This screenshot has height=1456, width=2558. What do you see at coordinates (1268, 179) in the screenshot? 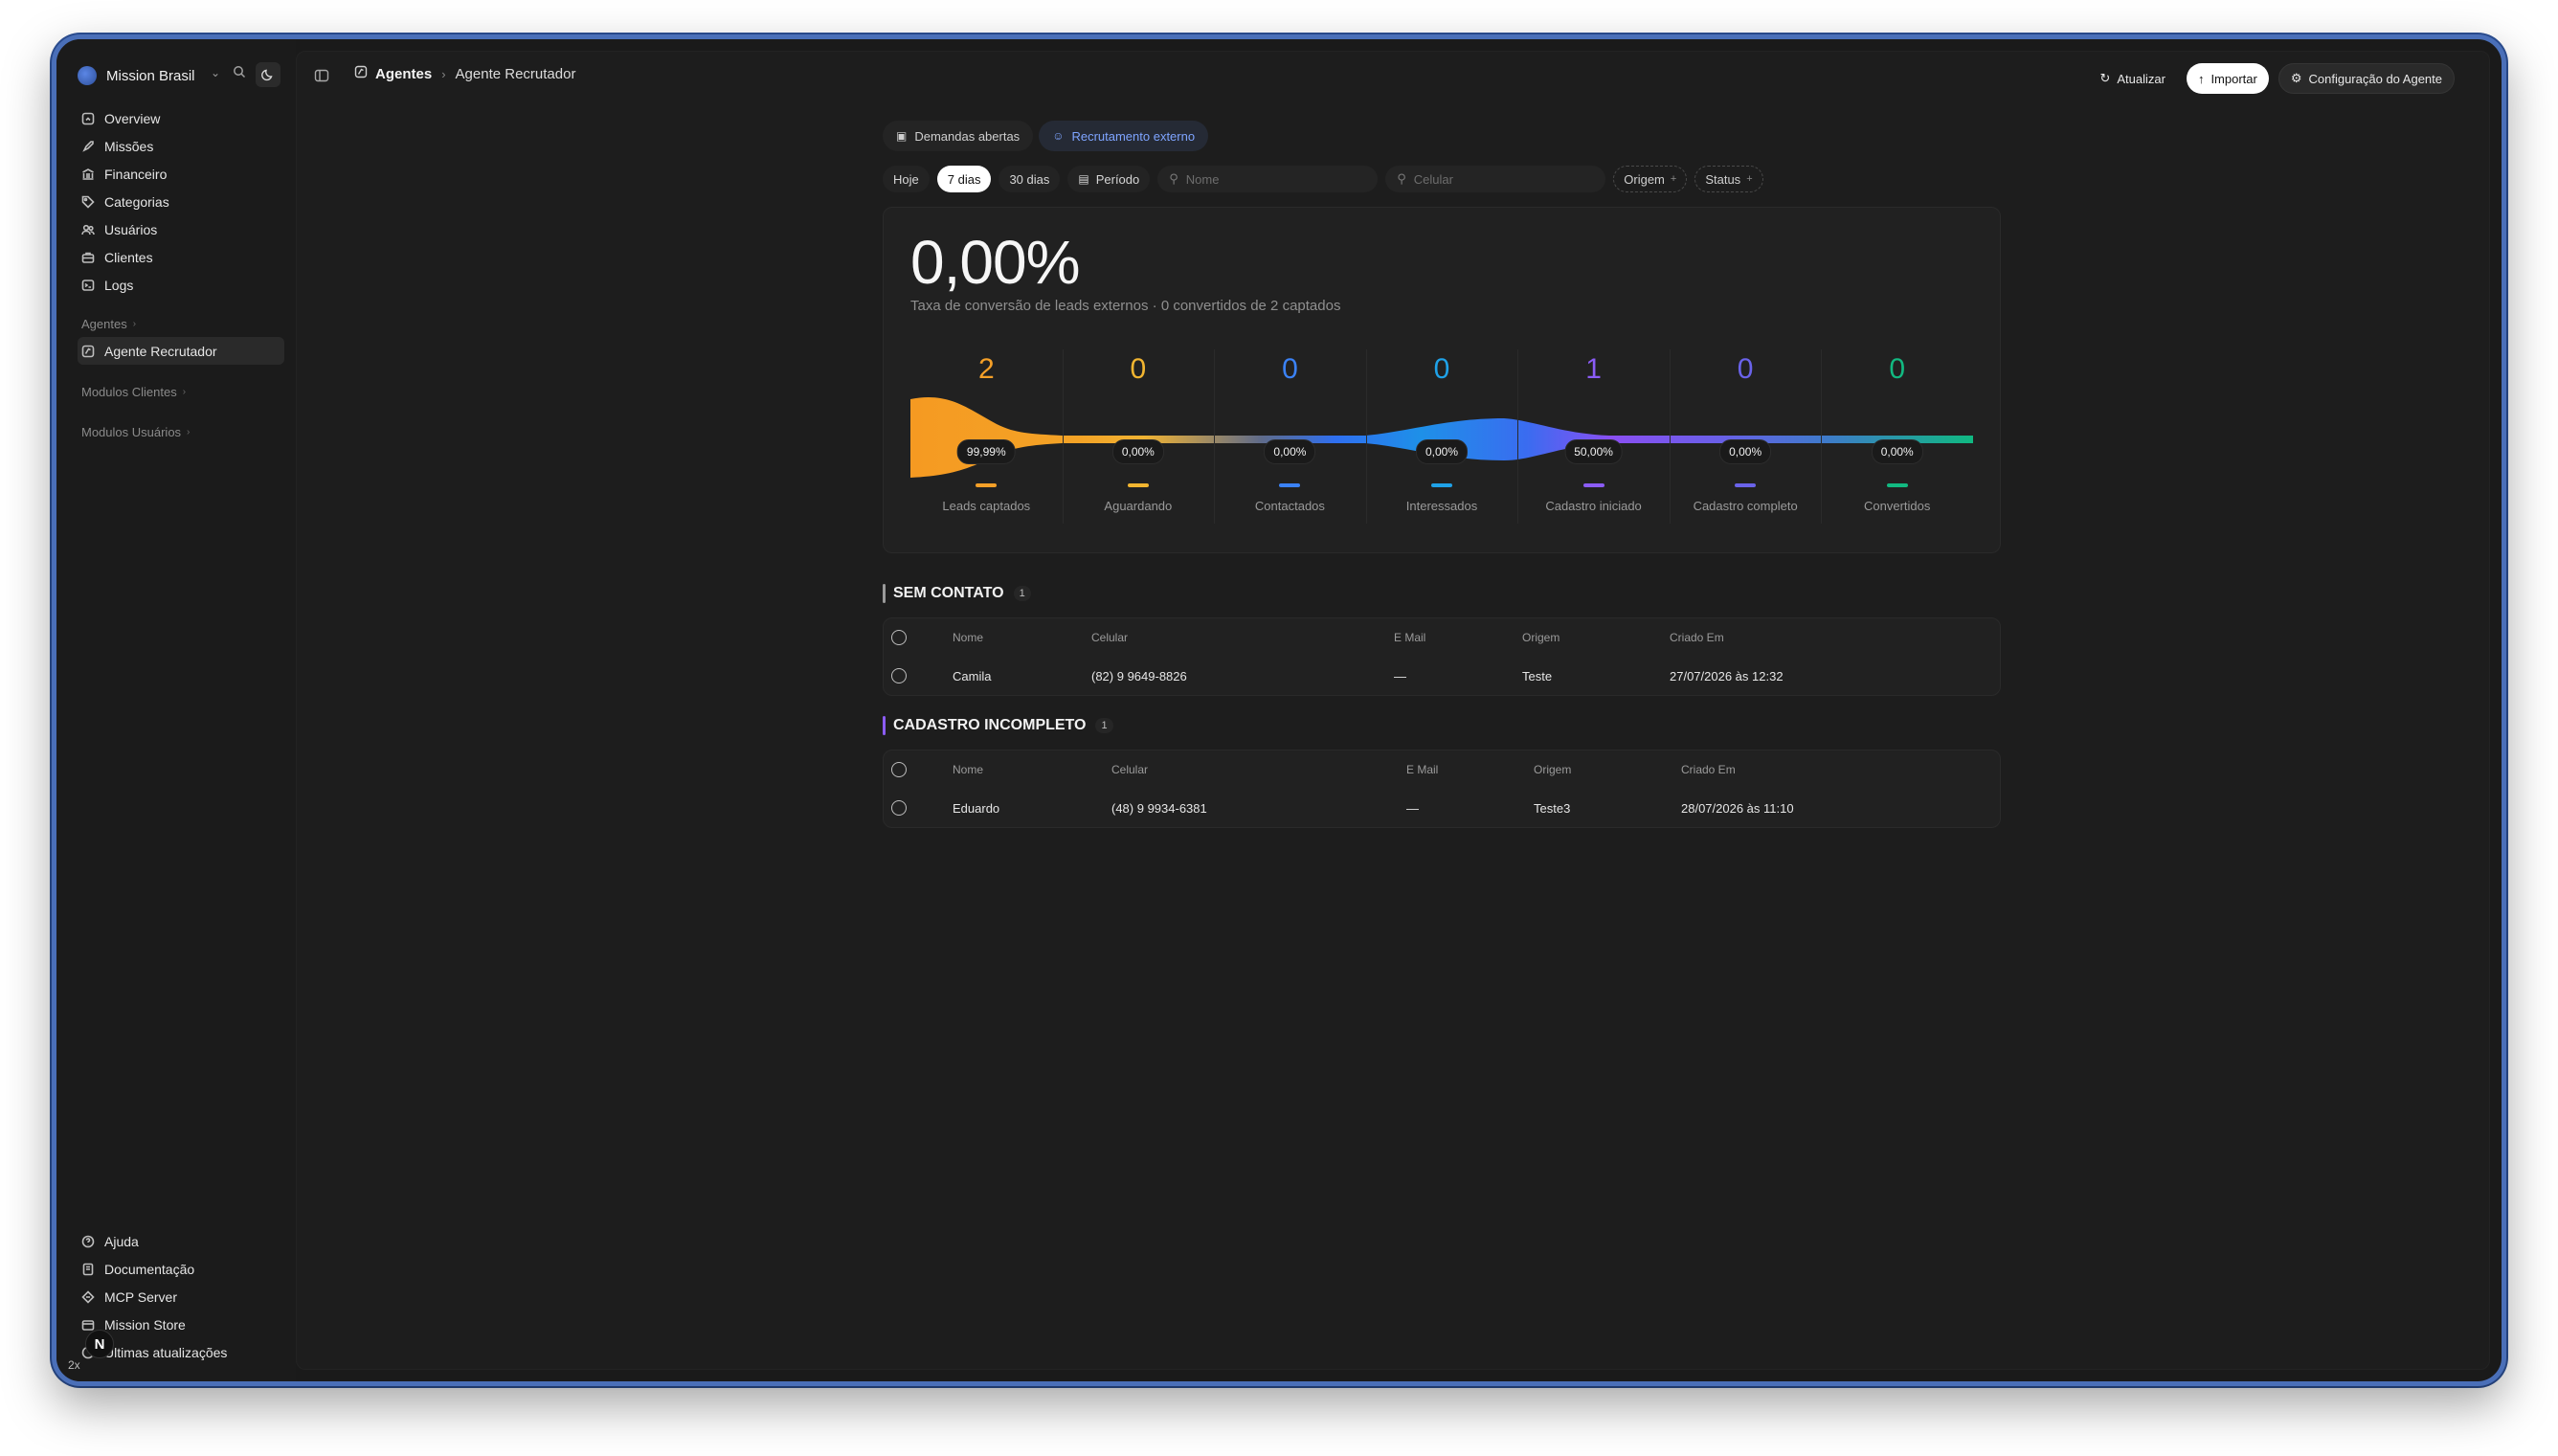
I see `name-search-input: ⚲ Nome` at bounding box center [1268, 179].